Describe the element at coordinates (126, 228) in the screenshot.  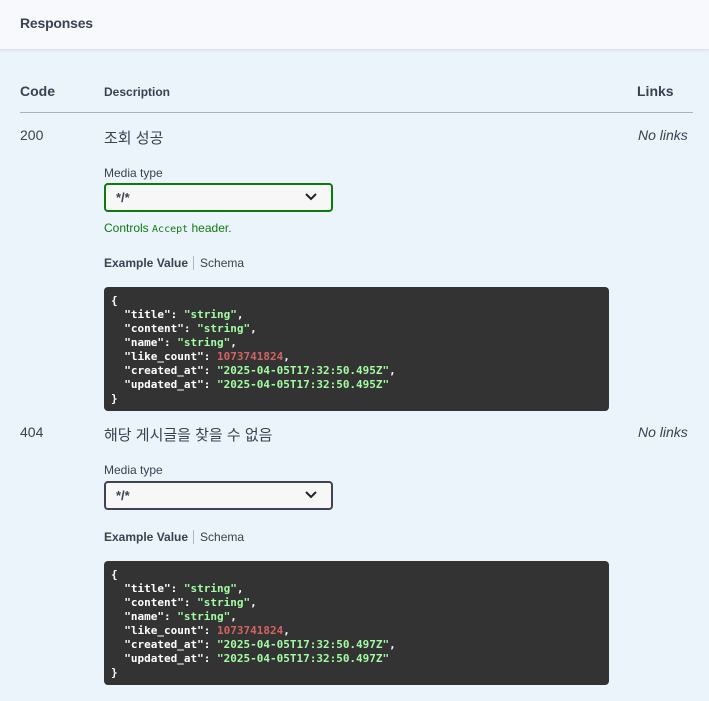
I see `controls-prefix: Controls` at that location.